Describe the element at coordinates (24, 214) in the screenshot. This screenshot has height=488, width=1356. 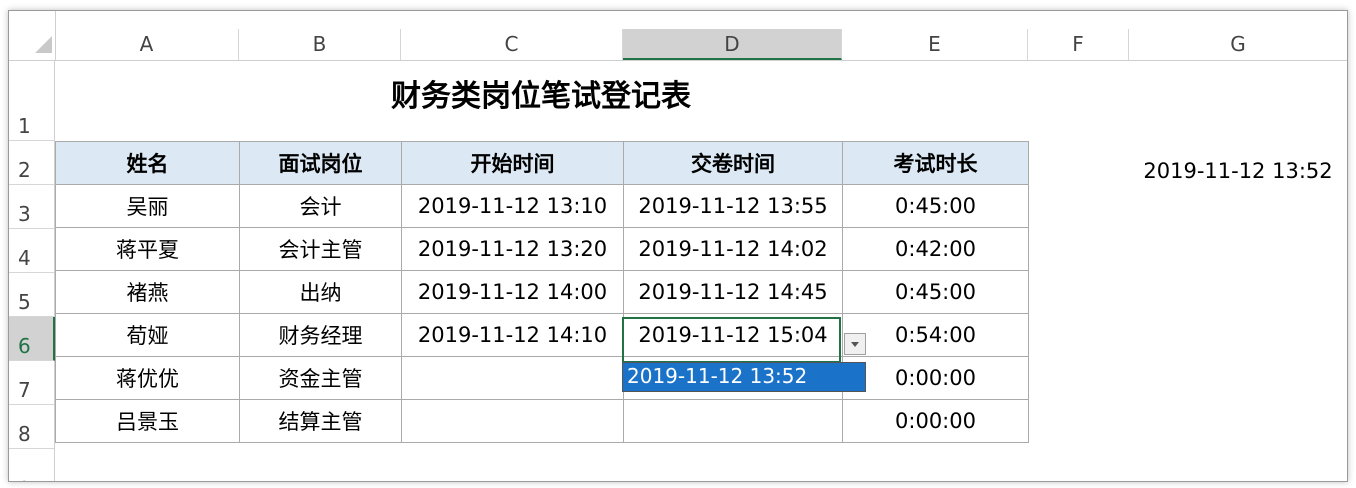
I see `row-number: 3` at that location.